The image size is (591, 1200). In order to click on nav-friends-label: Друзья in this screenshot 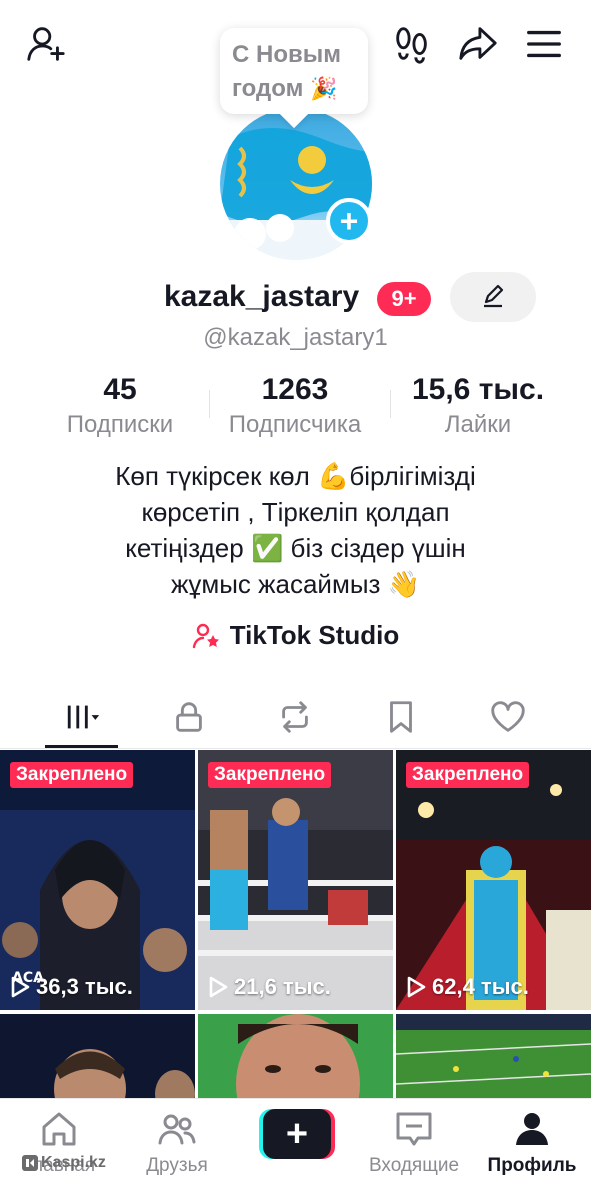, I will do `click(177, 1165)`.